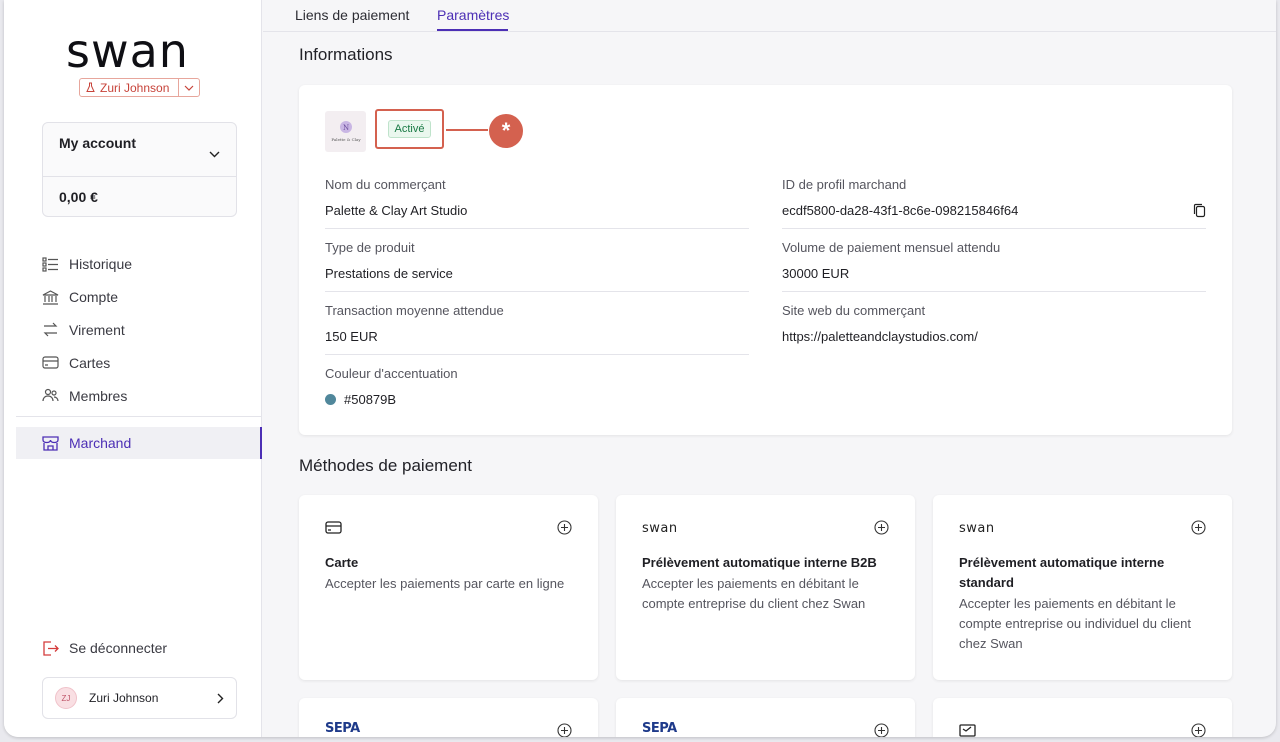 The height and width of the screenshot is (742, 1280). I want to click on store-icon, so click(50, 443).